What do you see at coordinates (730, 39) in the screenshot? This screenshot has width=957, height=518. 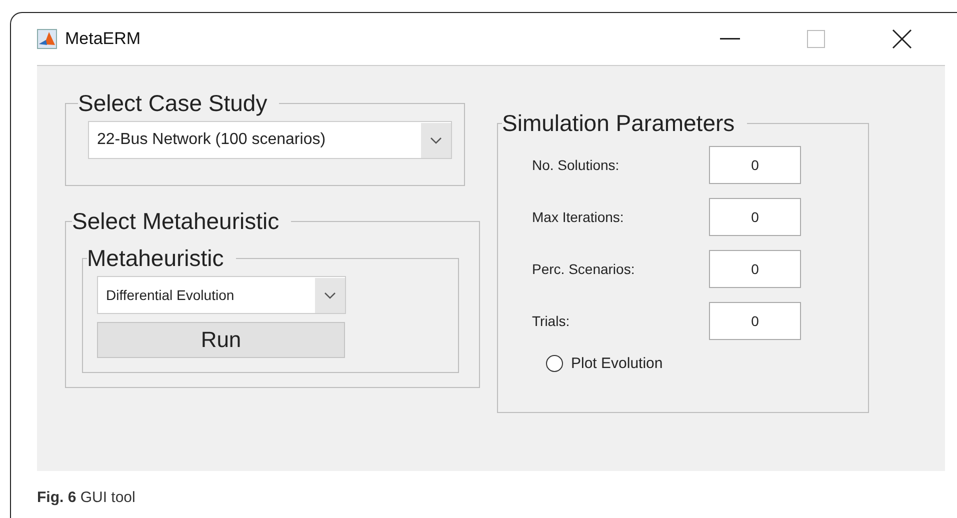 I see `minimize-icon` at bounding box center [730, 39].